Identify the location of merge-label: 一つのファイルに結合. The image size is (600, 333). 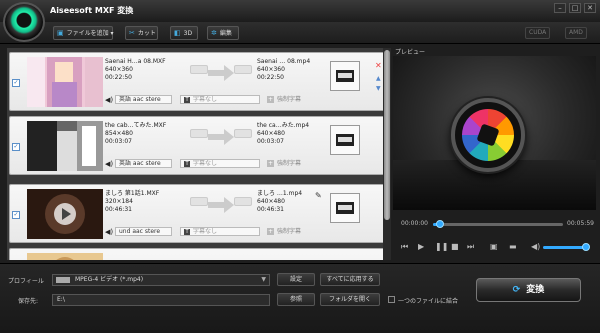
(428, 301).